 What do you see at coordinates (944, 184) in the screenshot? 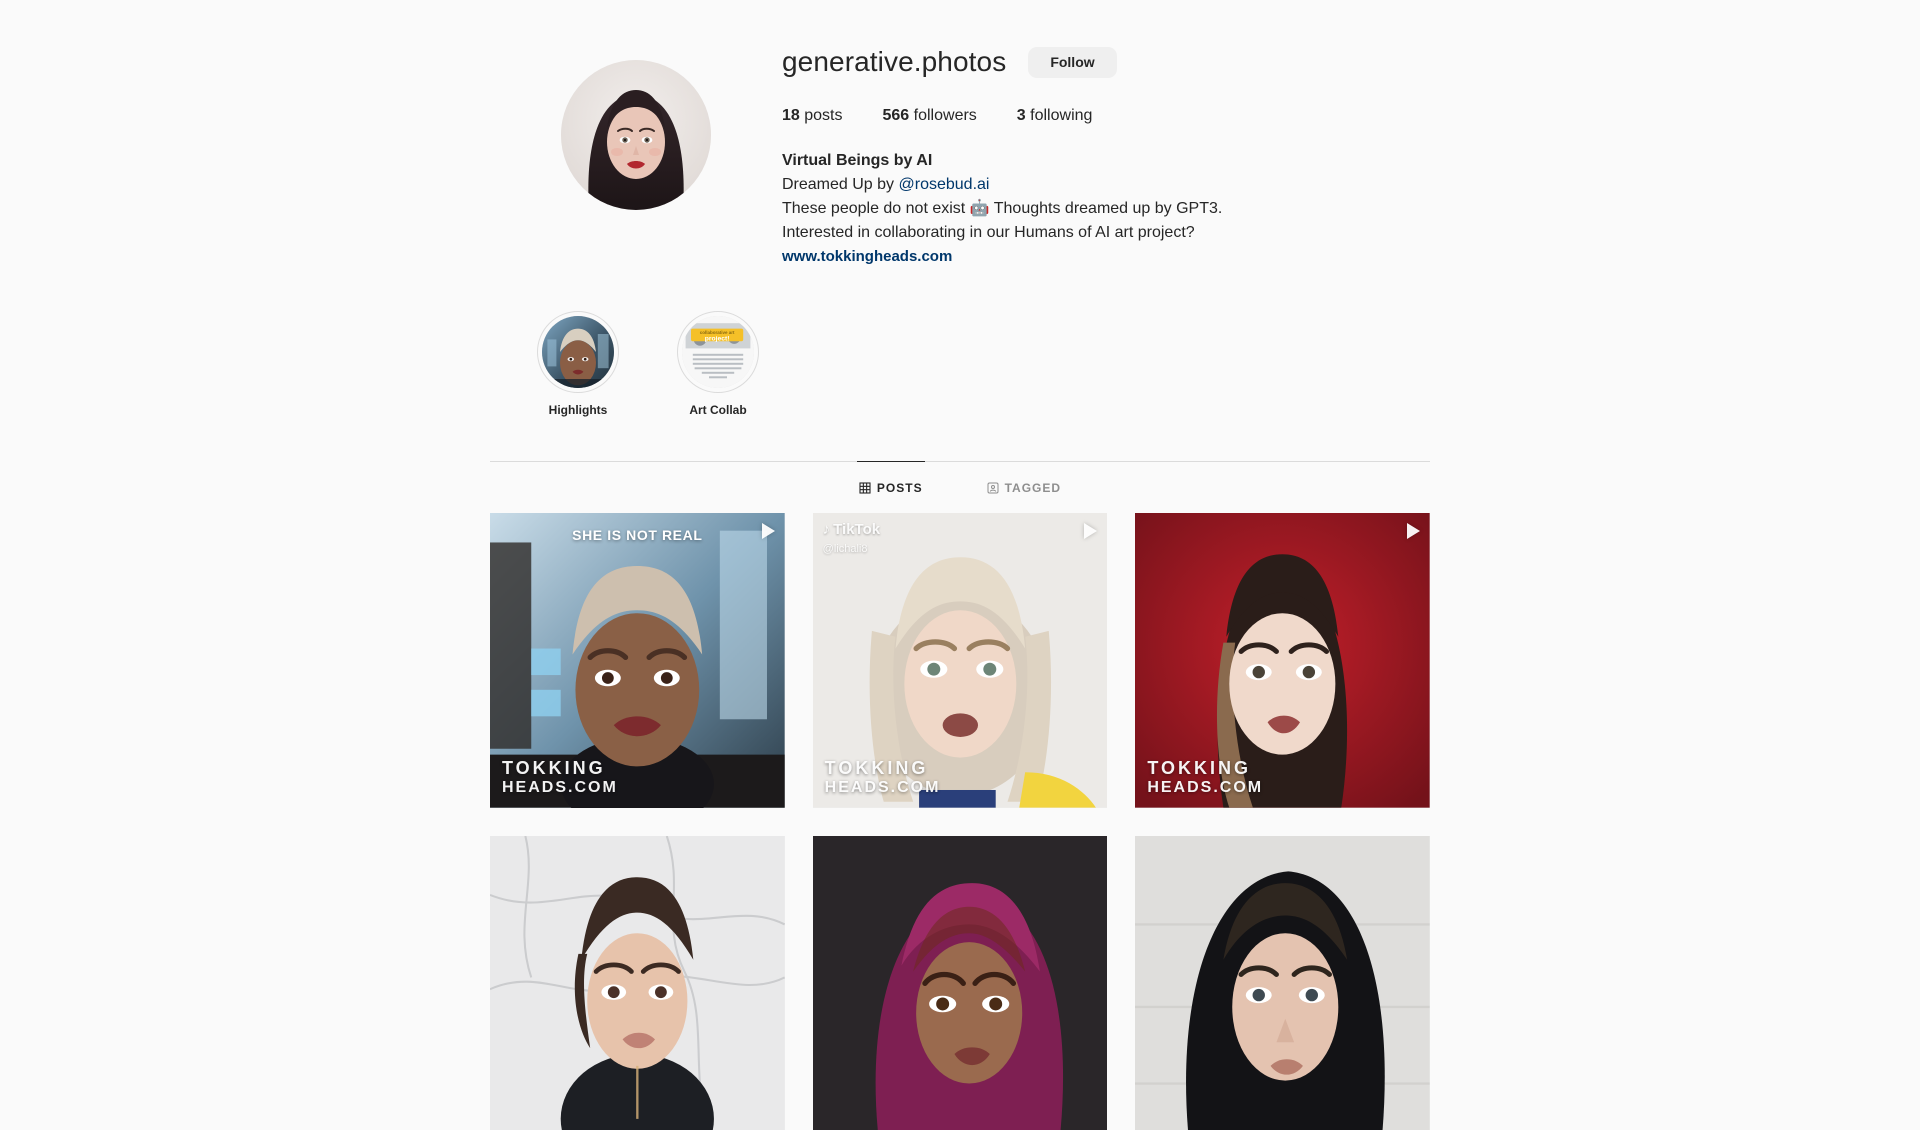
I see `mention-rosebud-ai: @rosebud.ai` at bounding box center [944, 184].